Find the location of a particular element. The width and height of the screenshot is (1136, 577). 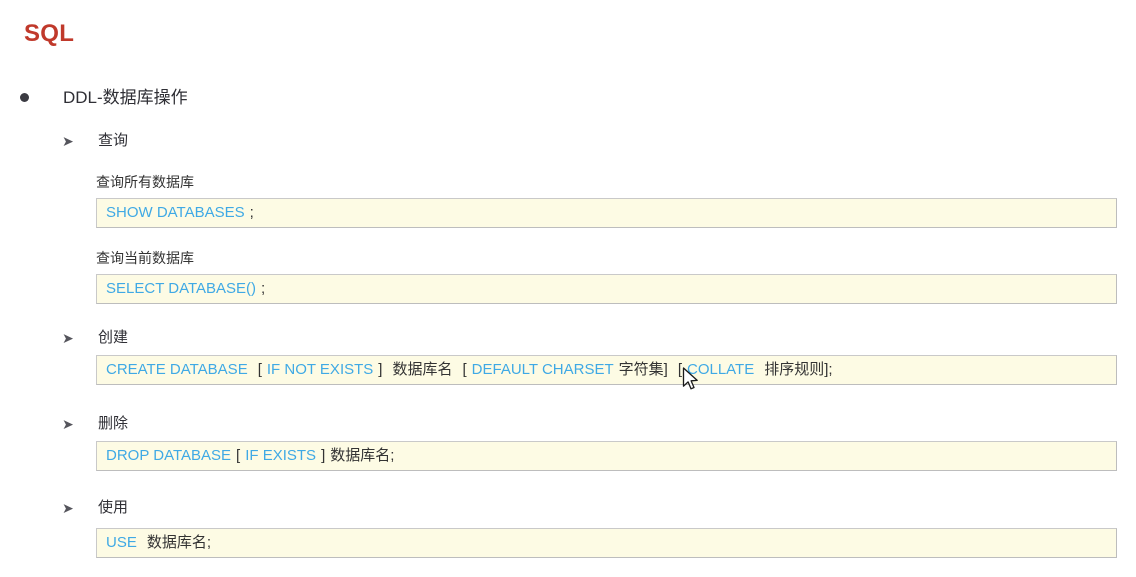

code-block-select-database: SELECT DATABASE(); is located at coordinates (606, 289).